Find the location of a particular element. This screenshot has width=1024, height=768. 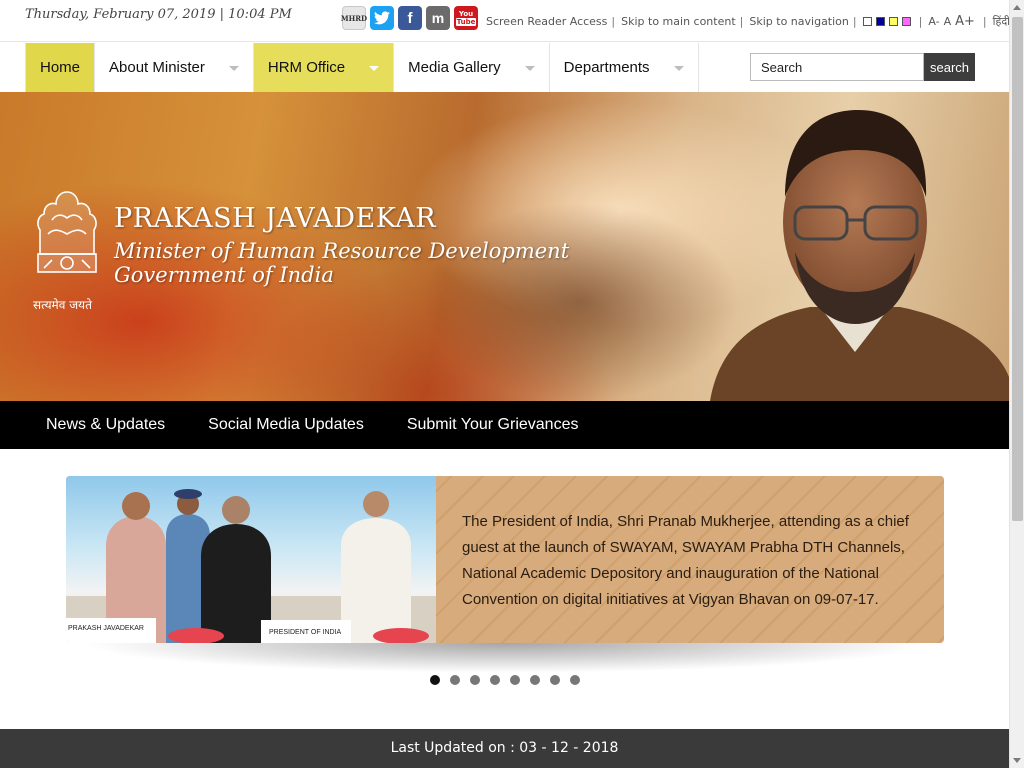

scroll-up-arrow-icon is located at coordinates (1017, 7).